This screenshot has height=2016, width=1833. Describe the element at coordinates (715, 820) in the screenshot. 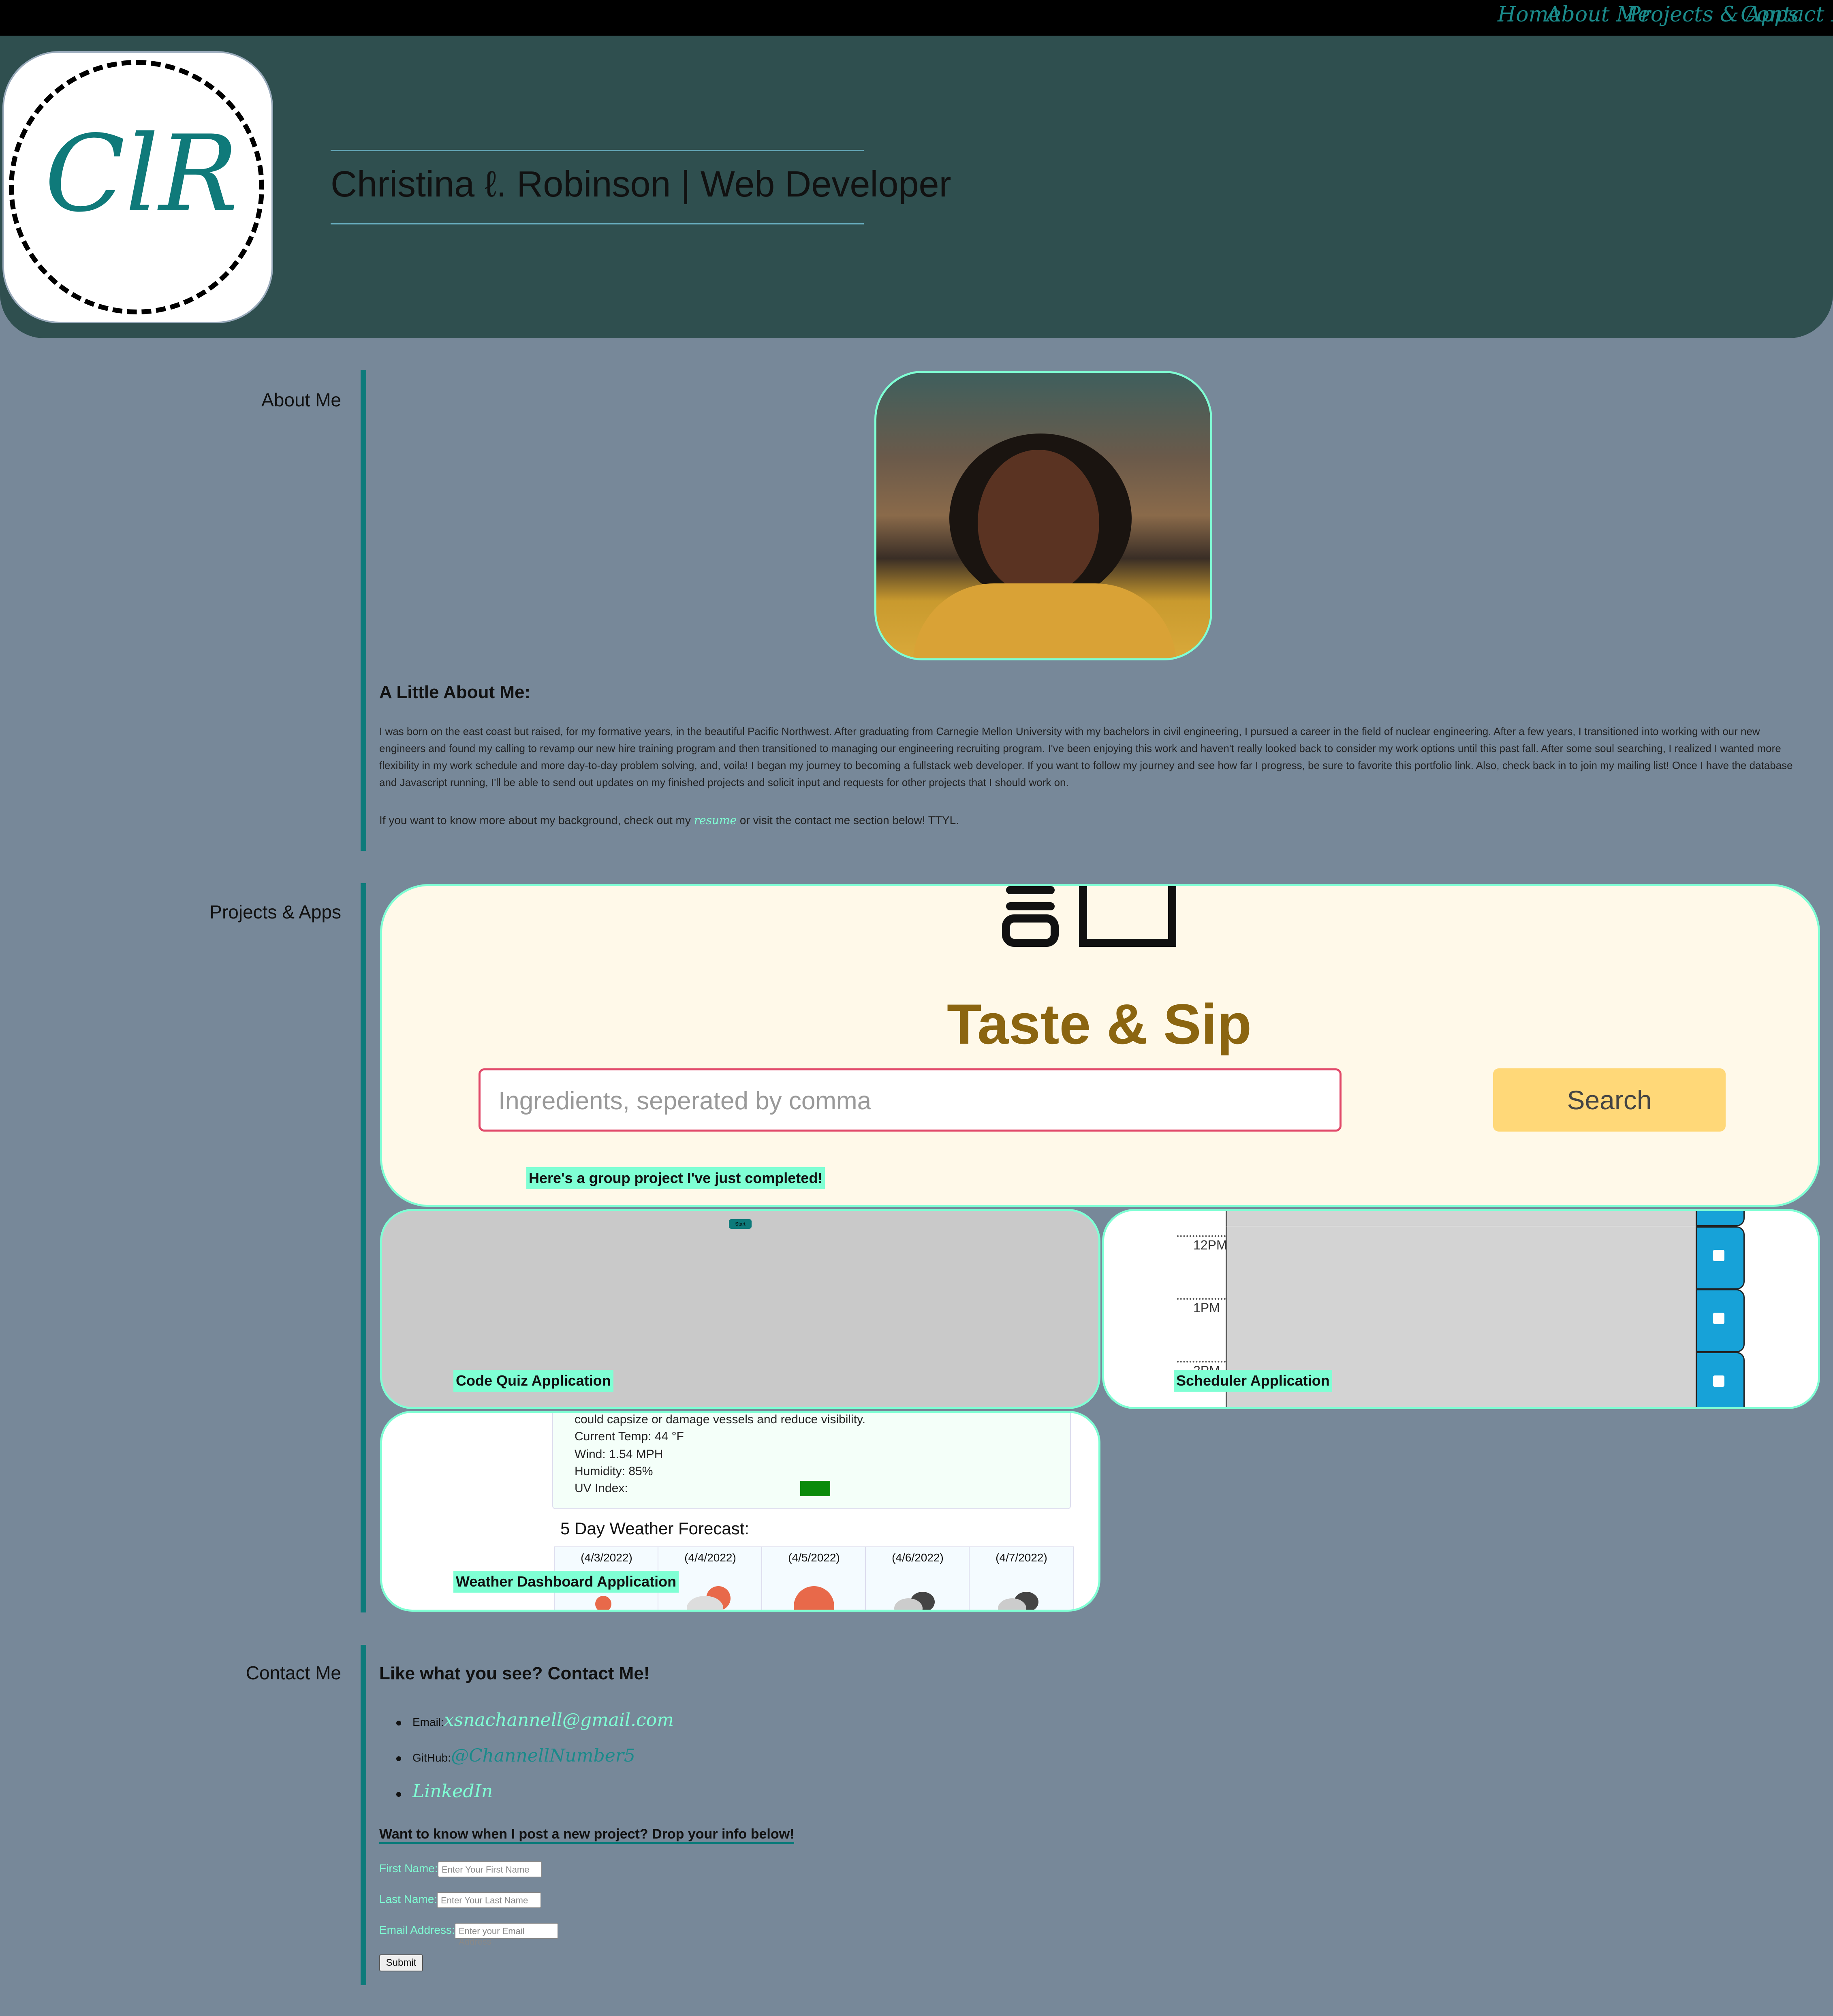

I see `resume-link: resume` at that location.